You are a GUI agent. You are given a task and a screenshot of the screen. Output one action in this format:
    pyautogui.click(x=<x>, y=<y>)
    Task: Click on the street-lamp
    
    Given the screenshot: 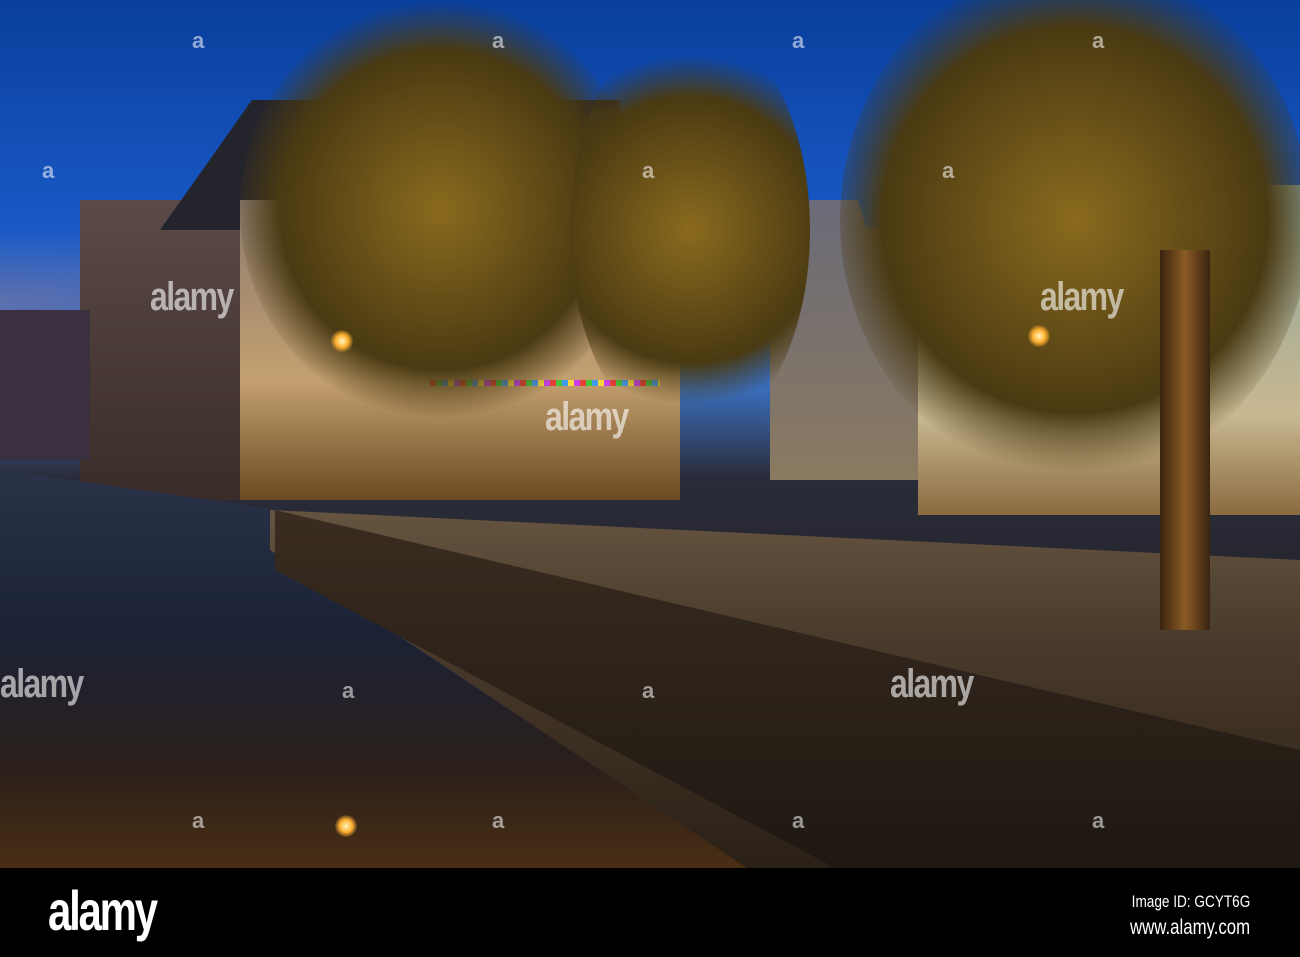 What is the action you would take?
    pyautogui.click(x=342, y=341)
    